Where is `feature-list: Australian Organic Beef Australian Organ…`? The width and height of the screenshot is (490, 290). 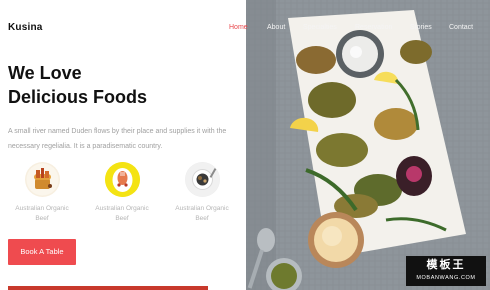 feature-list: Australian Organic Beef Australian Organ… is located at coordinates (123, 191).